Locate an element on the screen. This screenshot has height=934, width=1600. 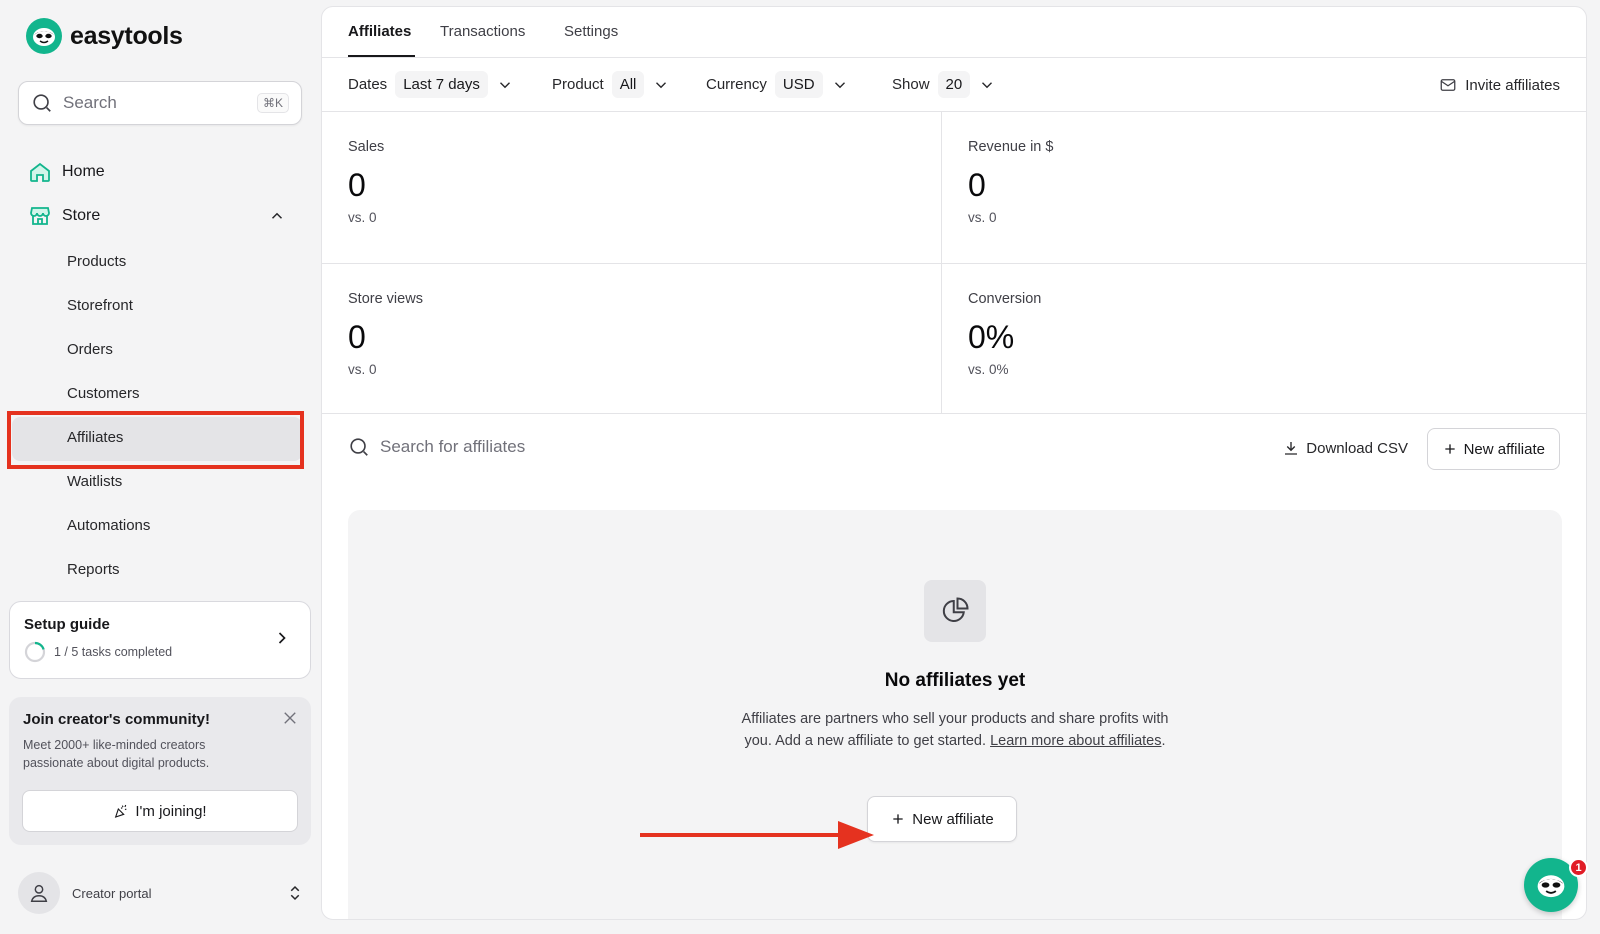
new-affiliate-button-empty-state: New affiliate is located at coordinates (942, 819).